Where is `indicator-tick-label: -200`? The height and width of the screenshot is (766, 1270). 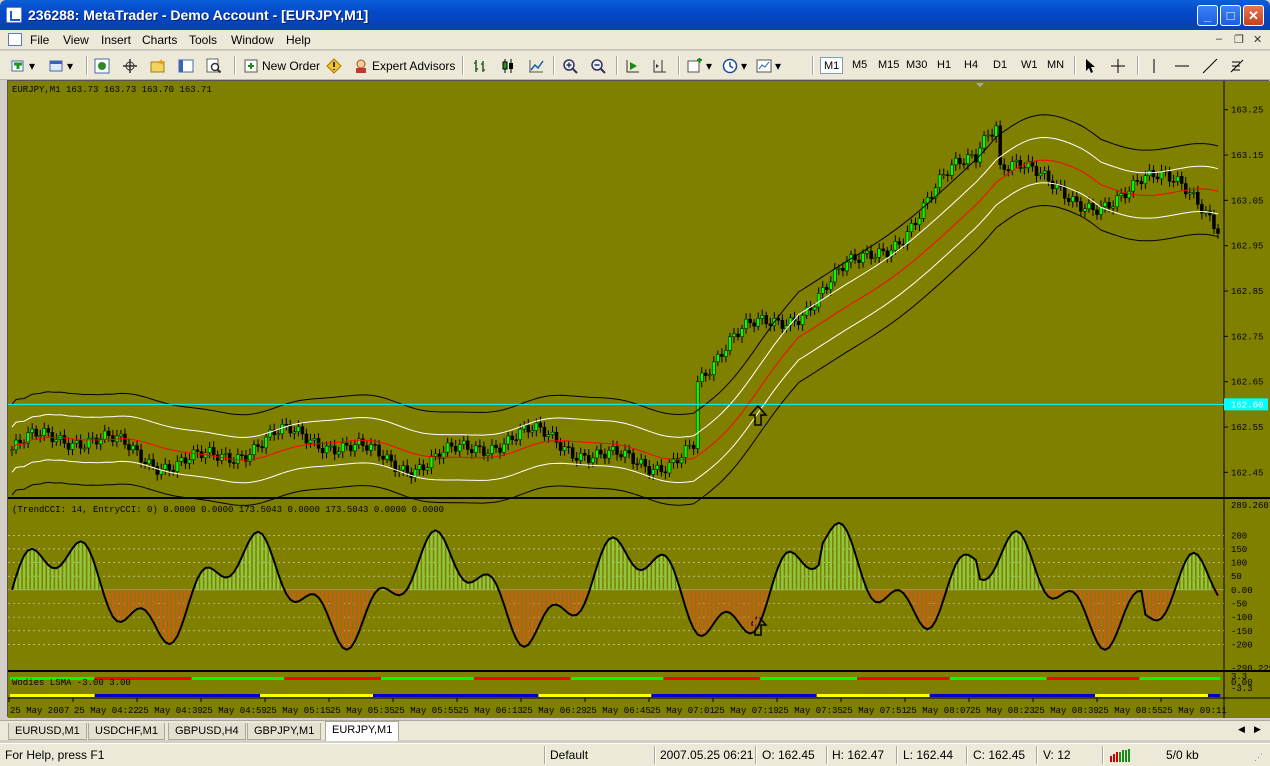 indicator-tick-label: -200 is located at coordinates (1242, 645).